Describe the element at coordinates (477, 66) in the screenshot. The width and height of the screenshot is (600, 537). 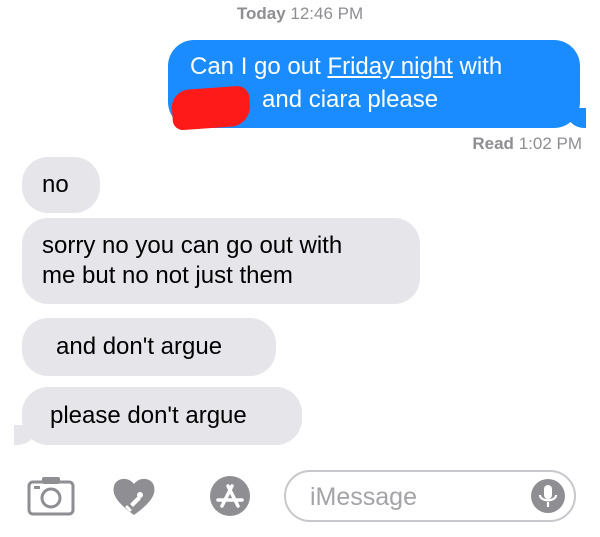
I see `outgoing-text-post: with` at that location.